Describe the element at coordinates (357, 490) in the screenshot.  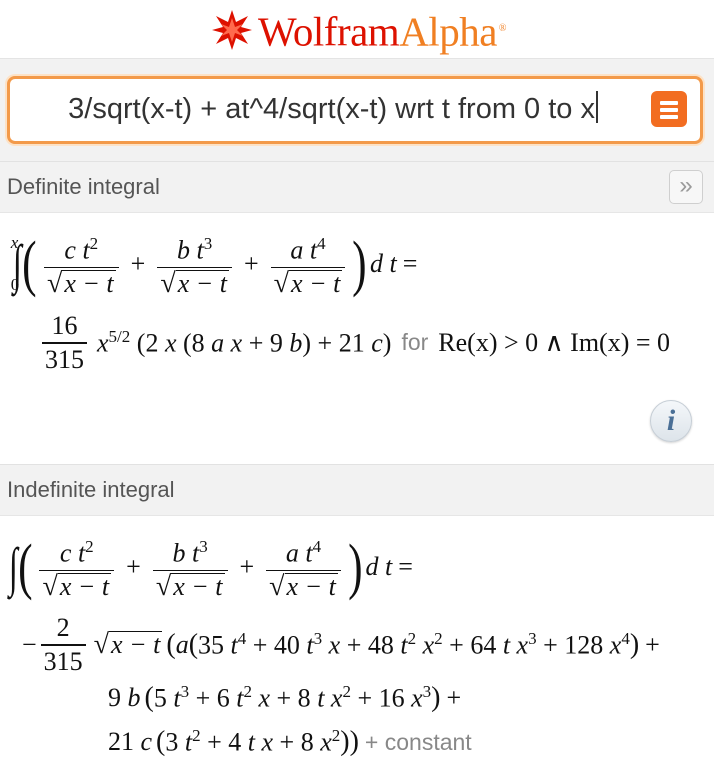
I see `pod-header-indefinite: Indefinite integral` at that location.